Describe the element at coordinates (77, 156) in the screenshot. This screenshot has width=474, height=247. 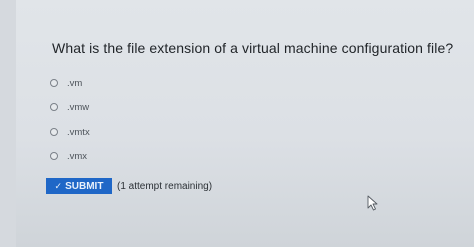
I see `option-label: .vmx` at that location.